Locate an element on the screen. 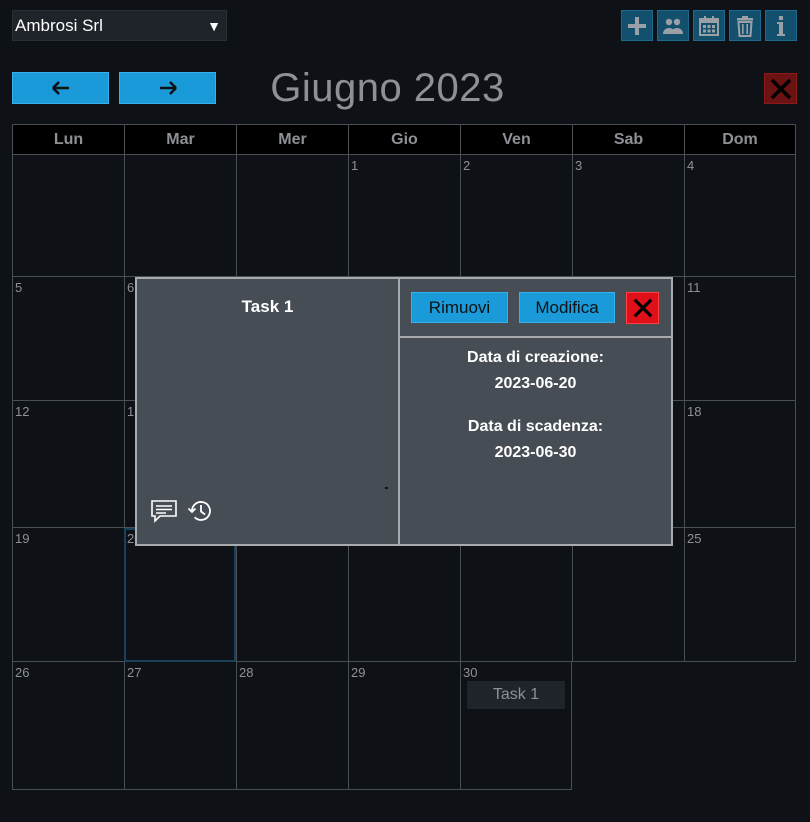  toolbar is located at coordinates (709, 25).